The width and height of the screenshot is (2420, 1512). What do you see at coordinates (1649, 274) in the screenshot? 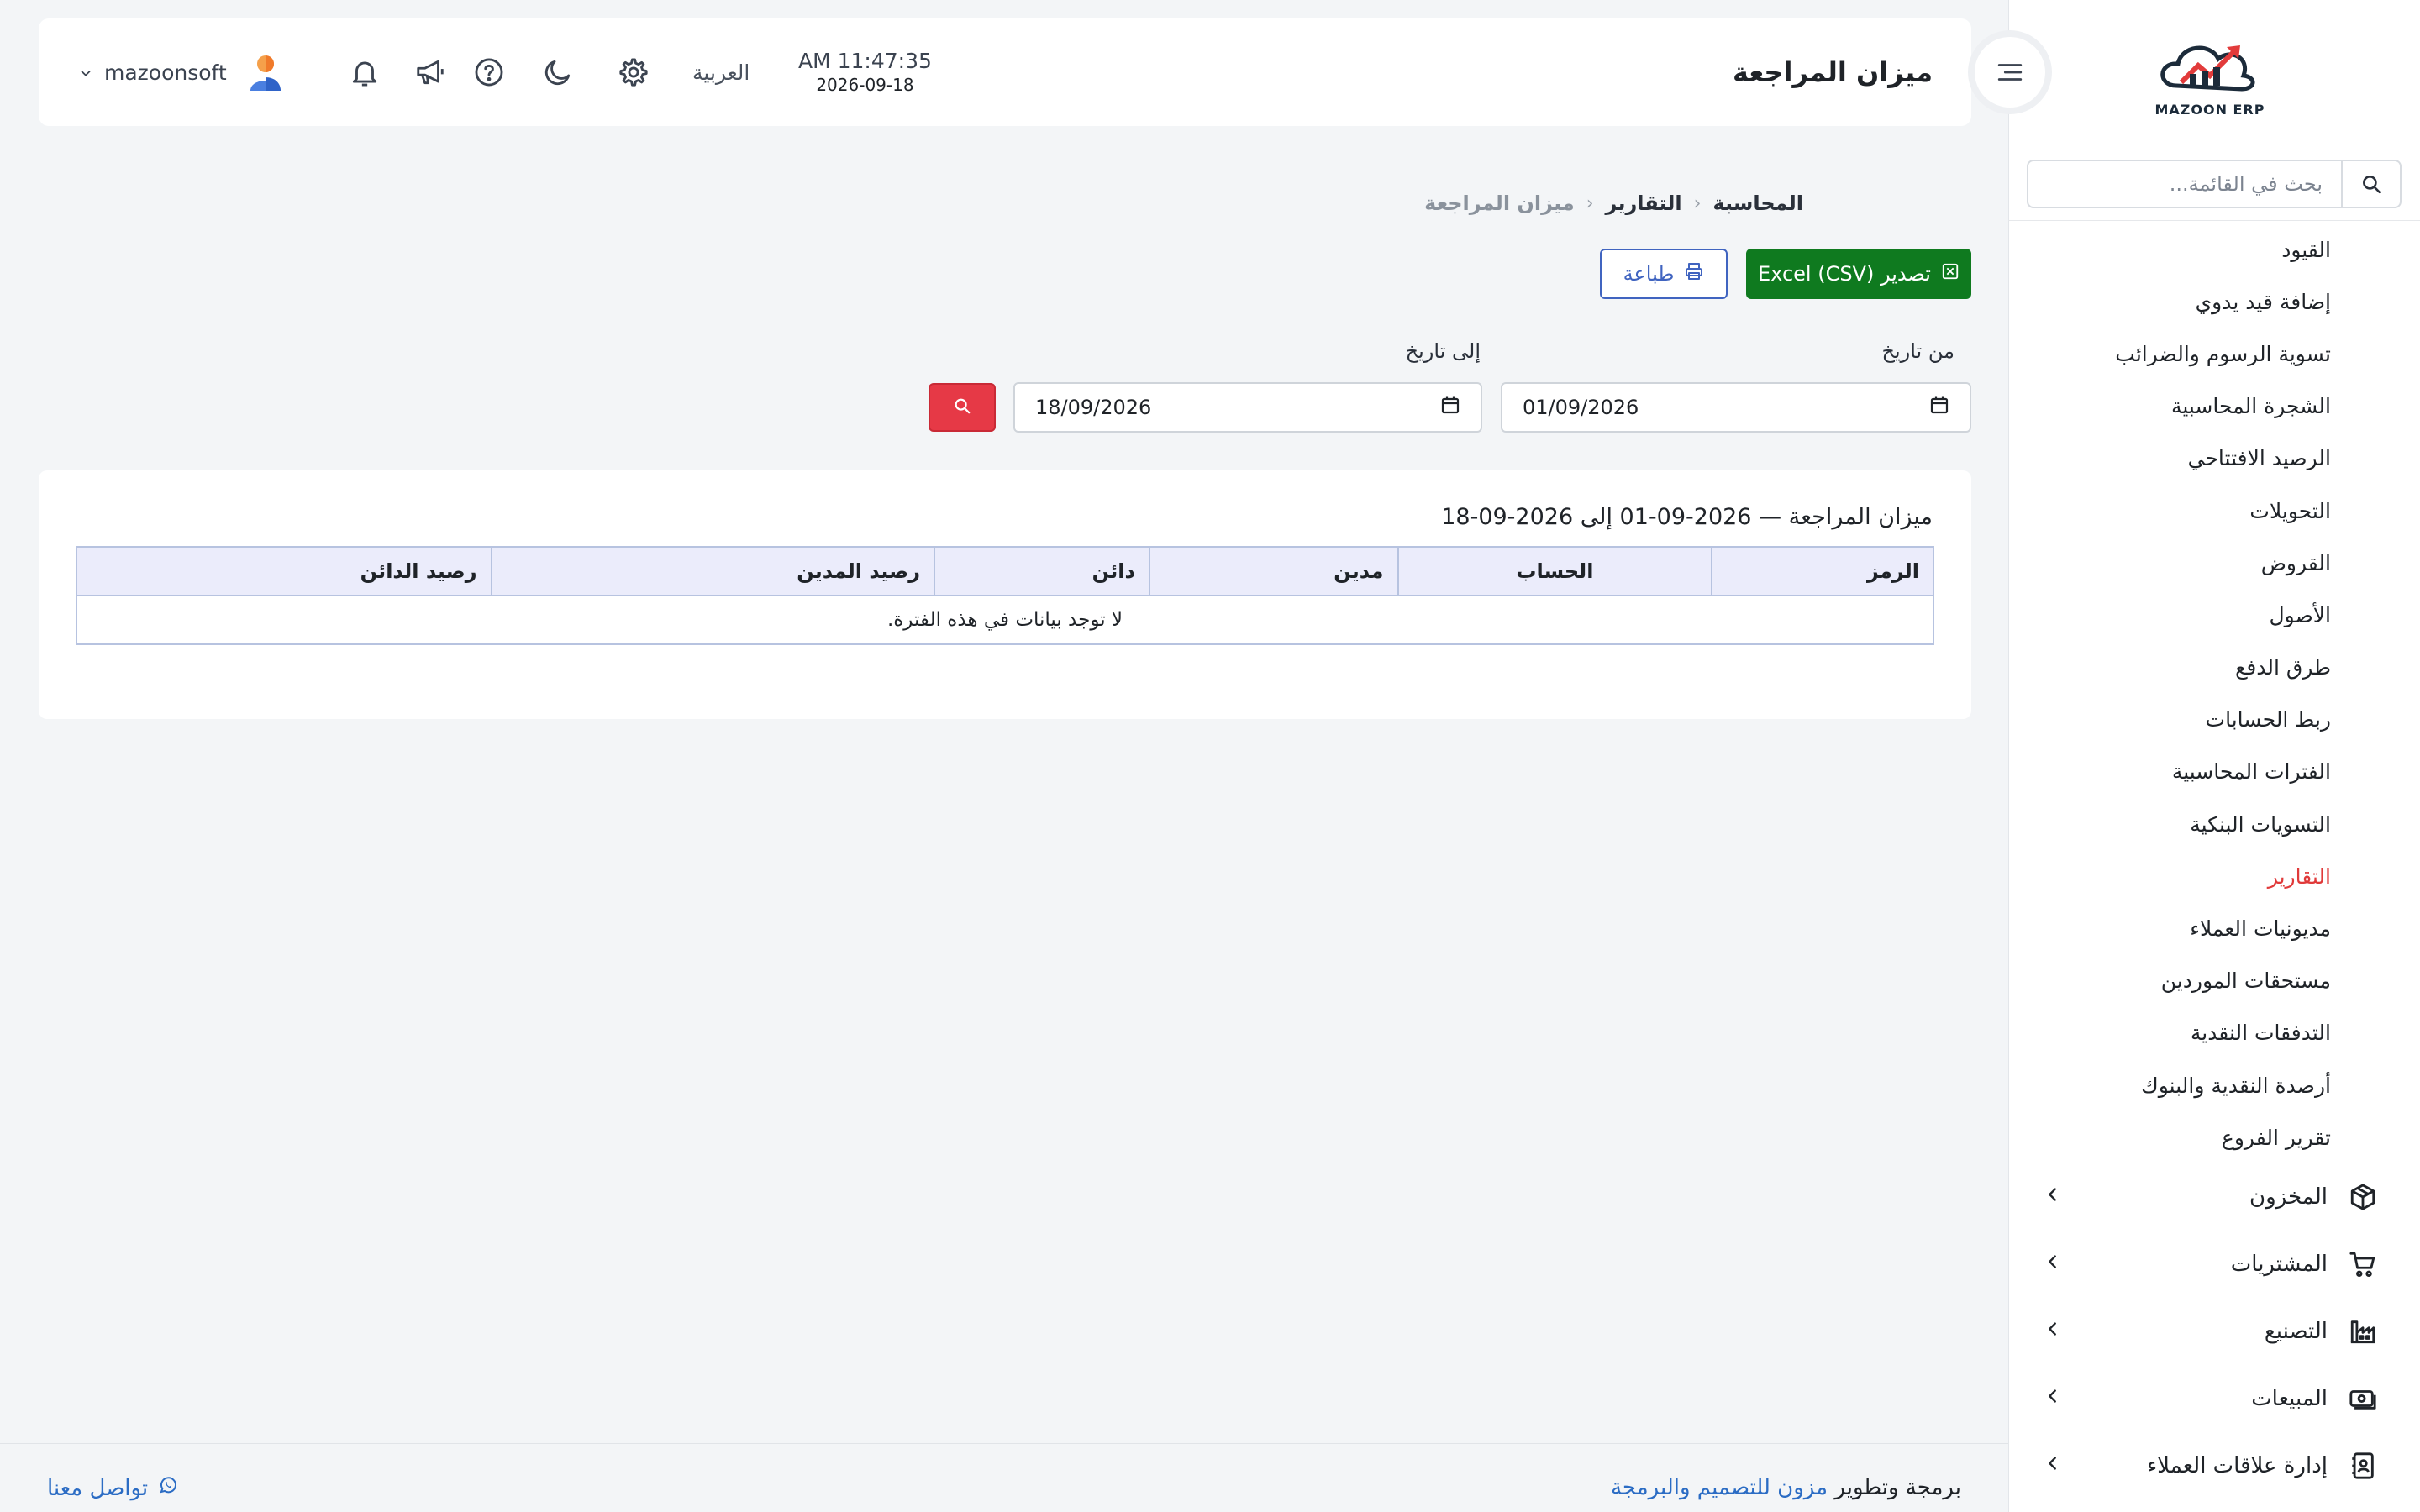
I see `print-label: طباعة` at bounding box center [1649, 274].